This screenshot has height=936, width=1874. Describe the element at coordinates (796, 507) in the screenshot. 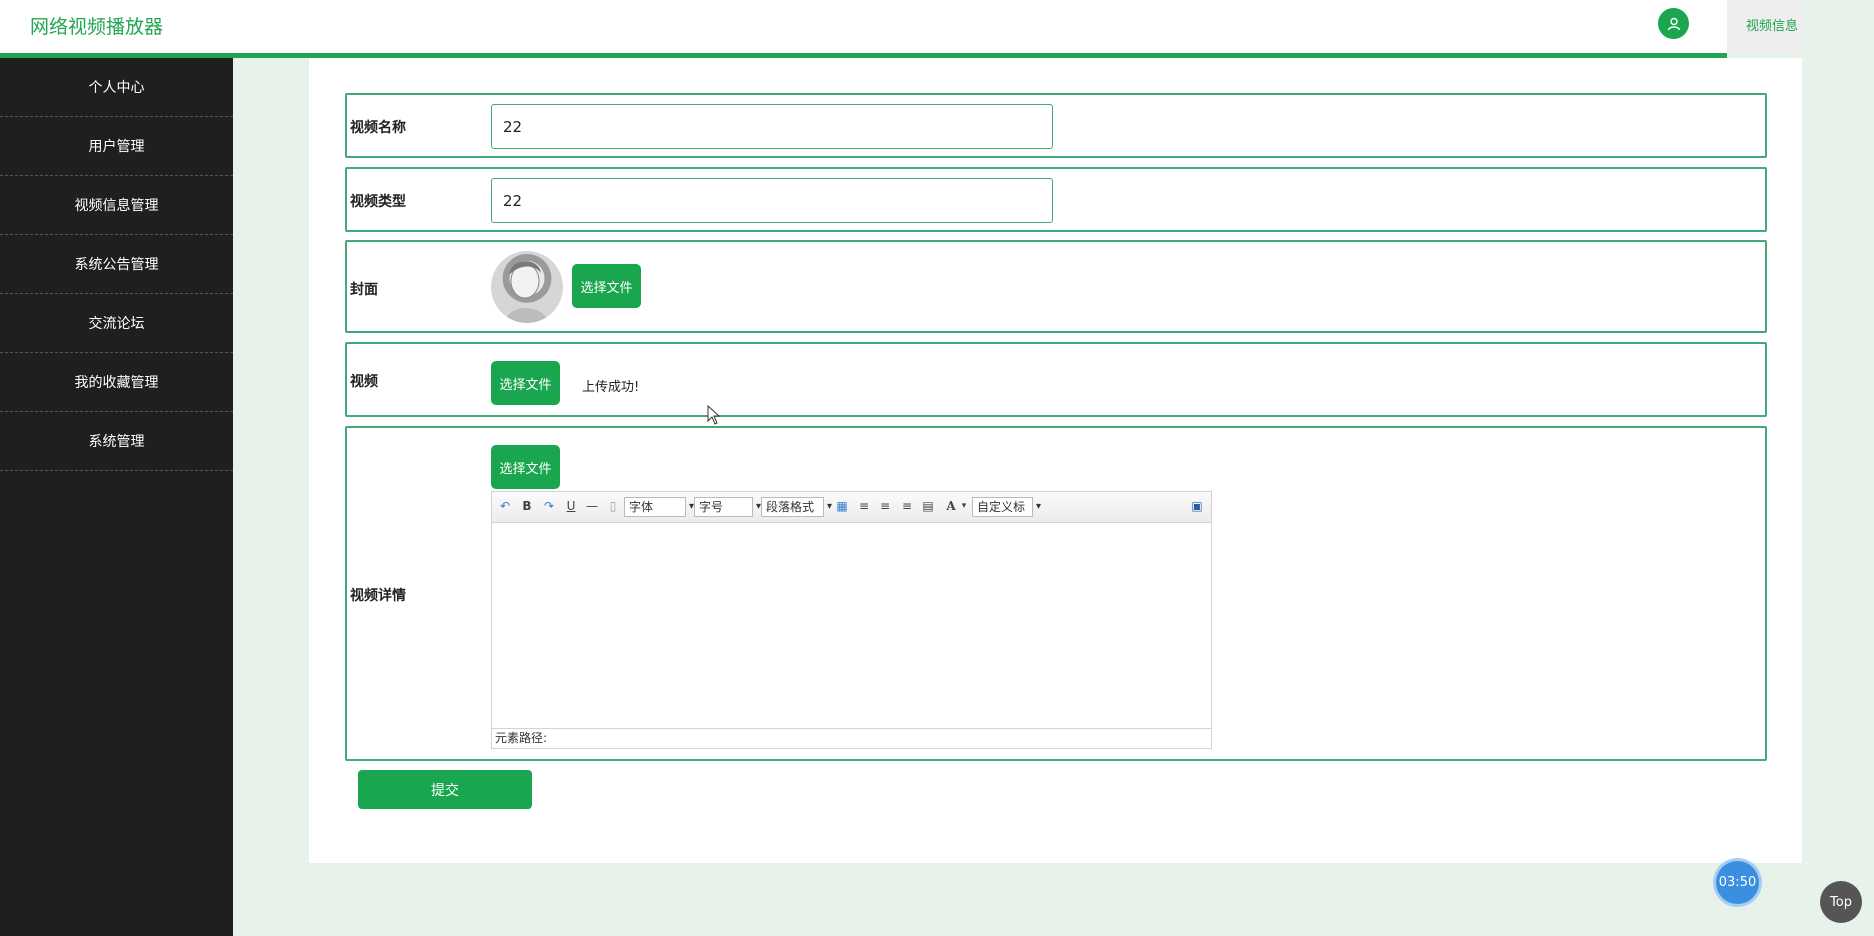

I see `paragraph-format-select: 段落格式` at that location.